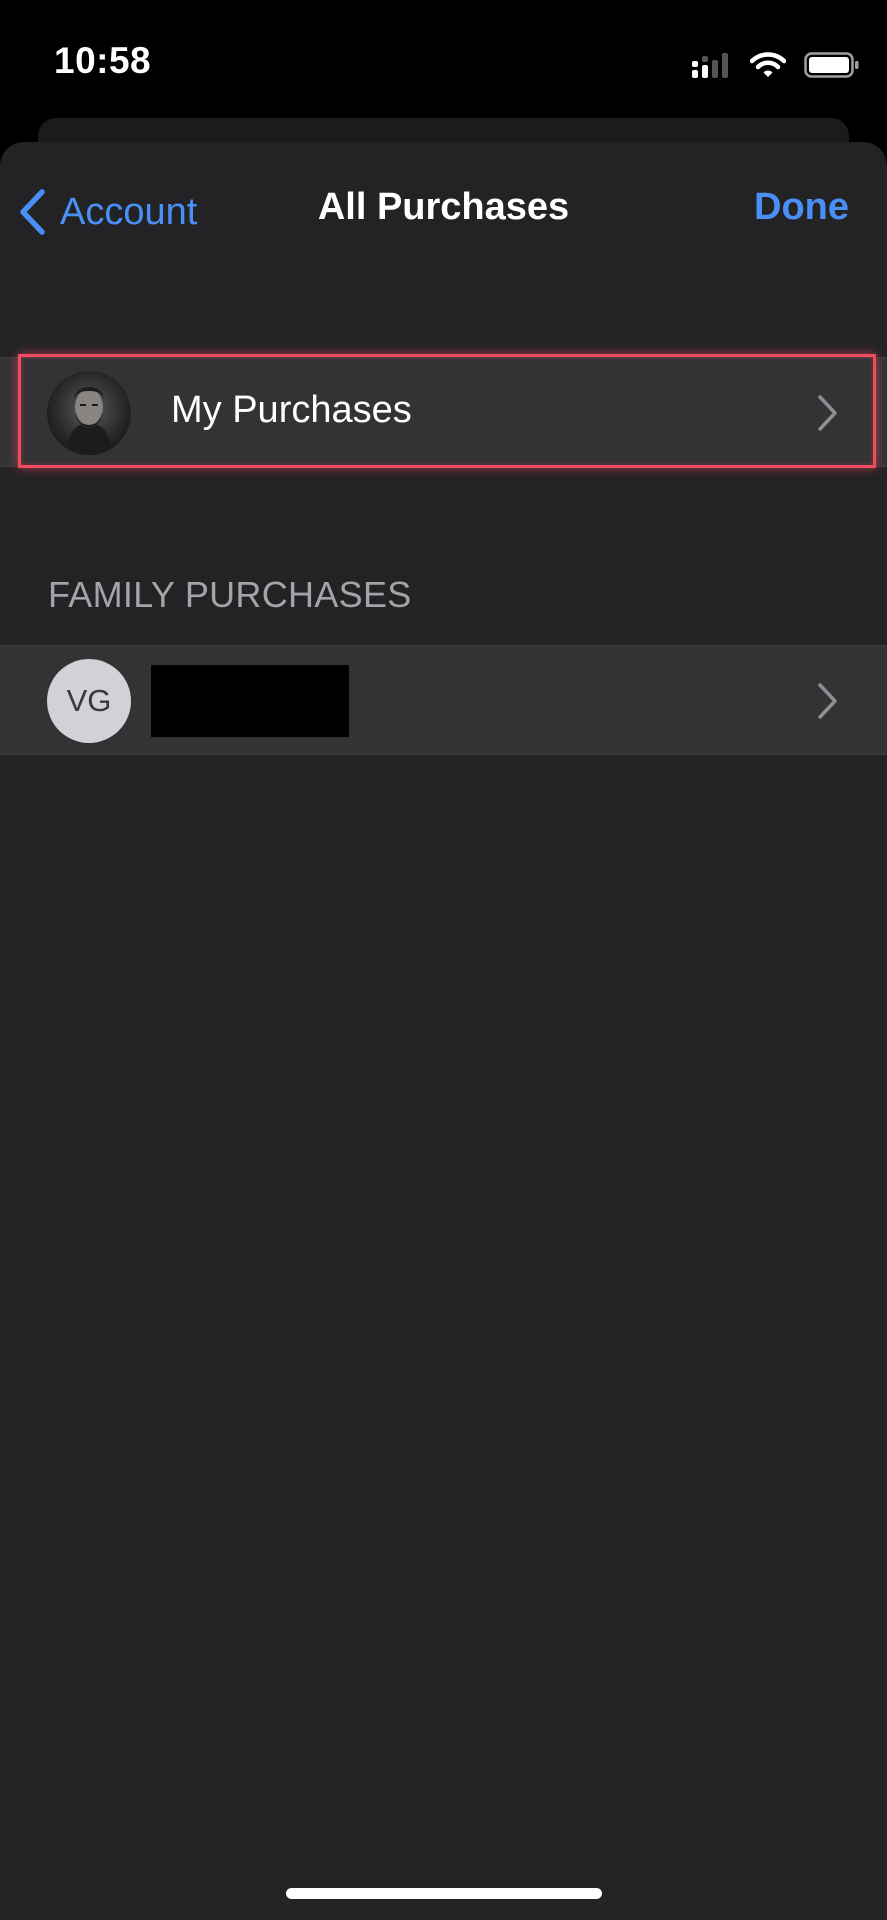  What do you see at coordinates (443, 700) in the screenshot?
I see `family-member-row: VG` at bounding box center [443, 700].